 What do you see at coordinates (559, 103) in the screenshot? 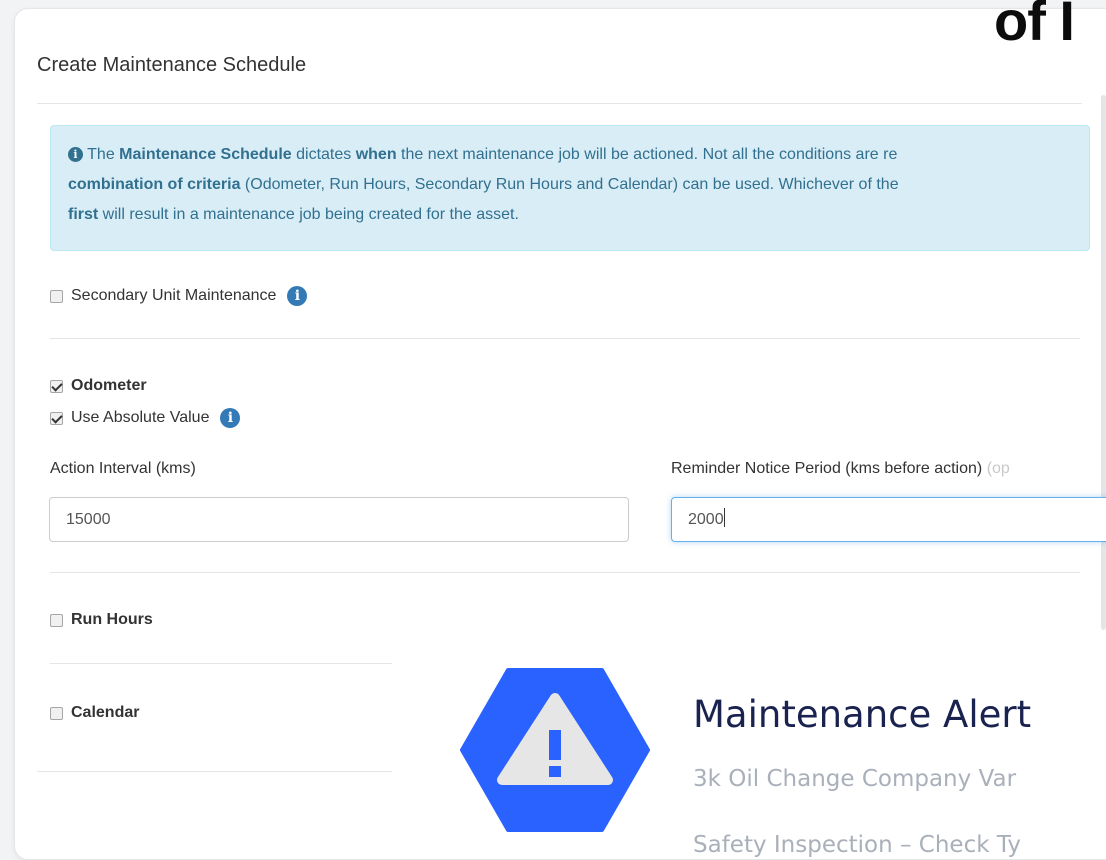
I see `title-divider` at bounding box center [559, 103].